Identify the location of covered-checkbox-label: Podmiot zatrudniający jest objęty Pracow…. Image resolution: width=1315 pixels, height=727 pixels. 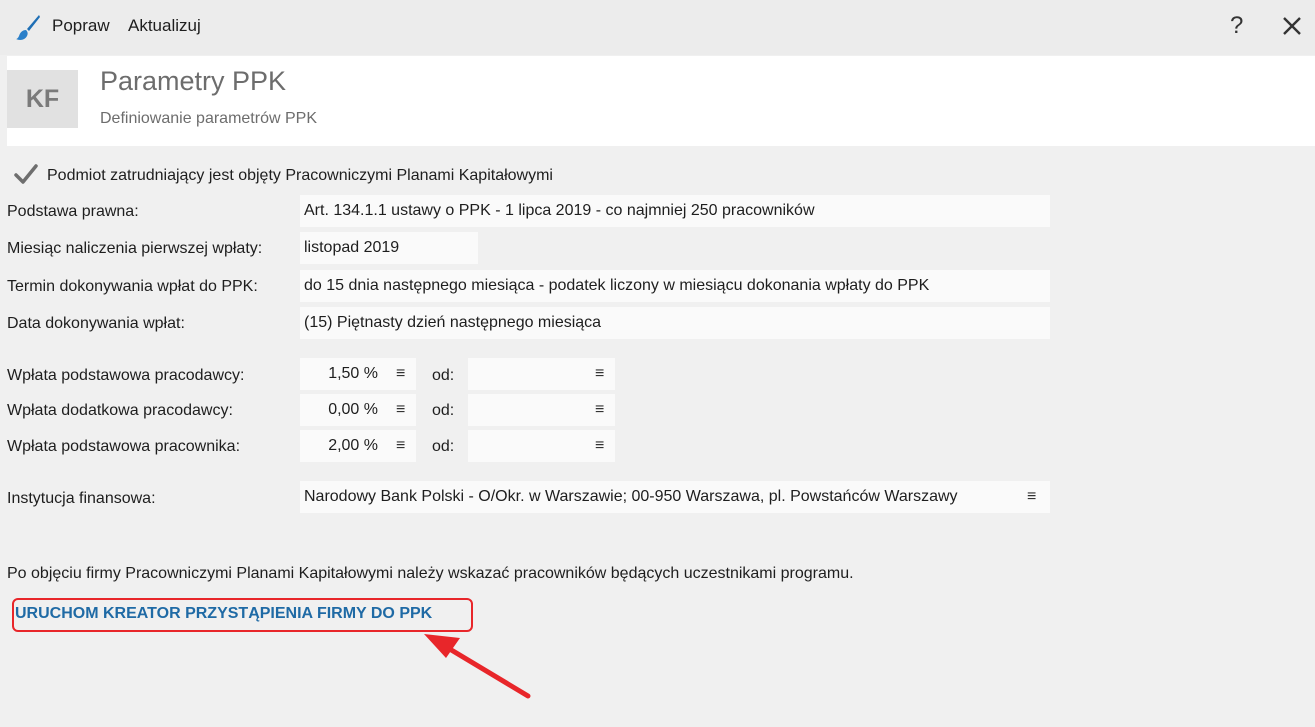
(300, 176).